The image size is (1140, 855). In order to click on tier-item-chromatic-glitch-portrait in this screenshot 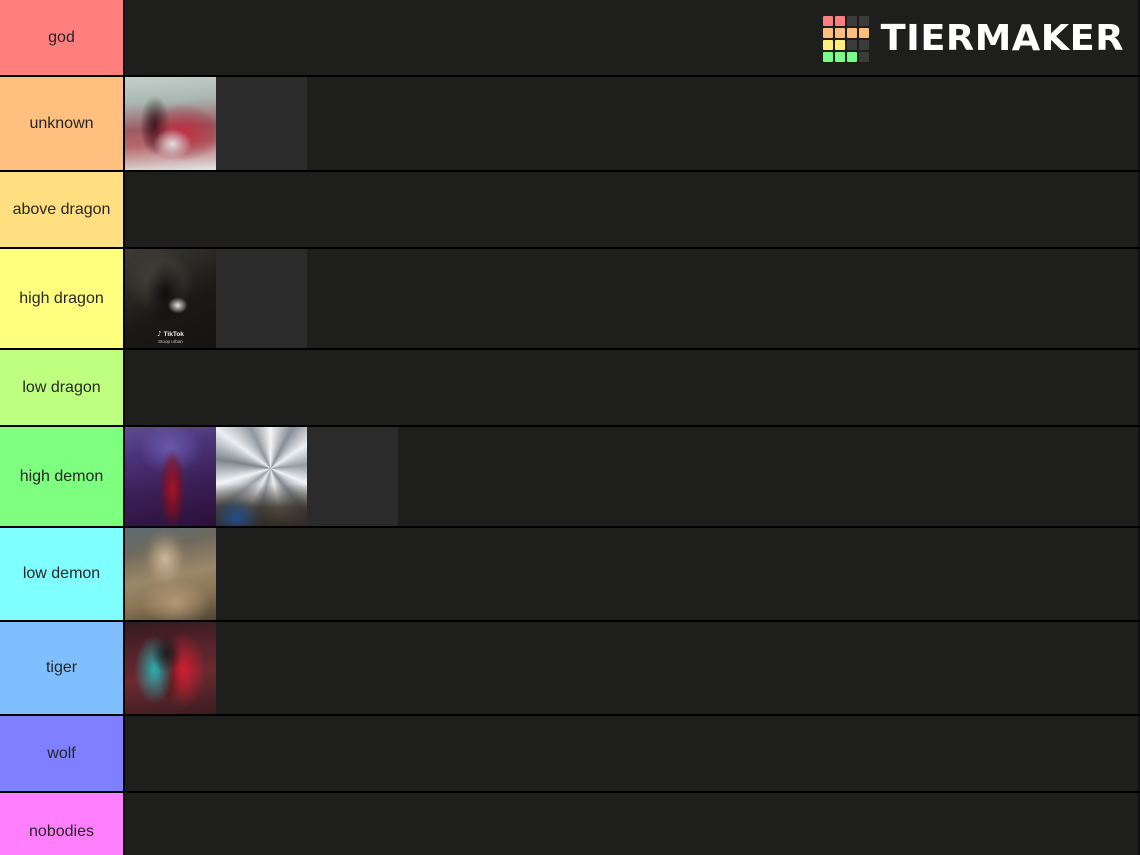, I will do `click(170, 668)`.